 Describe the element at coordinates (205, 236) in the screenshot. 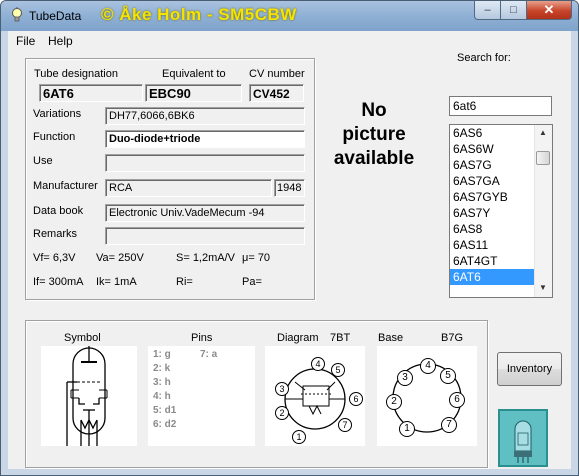

I see `remarks-field` at that location.